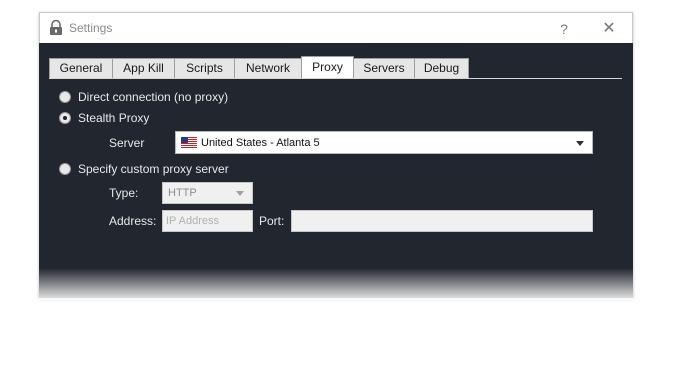 Image resolution: width=687 pixels, height=367 pixels. What do you see at coordinates (124, 193) in the screenshot?
I see `type-label: Type:` at bounding box center [124, 193].